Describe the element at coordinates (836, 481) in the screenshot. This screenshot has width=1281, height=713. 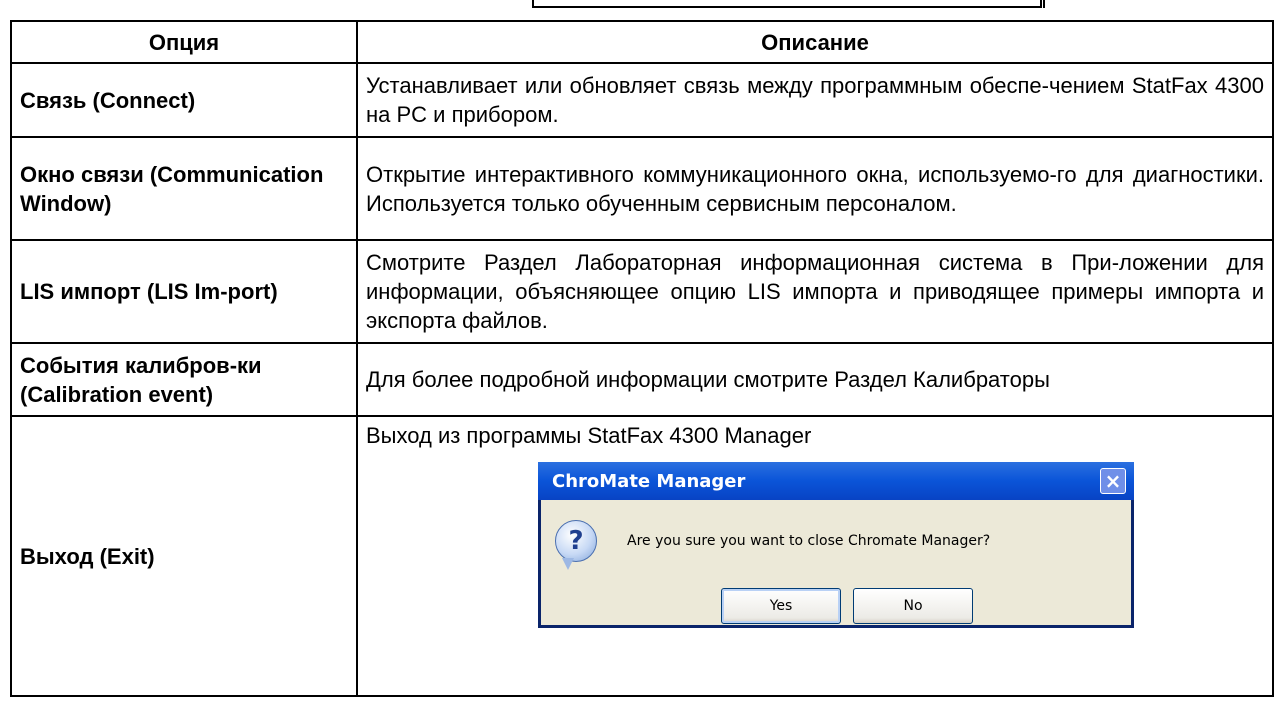
I see `dialog-titlebar: ChroMate Manager ×` at that location.